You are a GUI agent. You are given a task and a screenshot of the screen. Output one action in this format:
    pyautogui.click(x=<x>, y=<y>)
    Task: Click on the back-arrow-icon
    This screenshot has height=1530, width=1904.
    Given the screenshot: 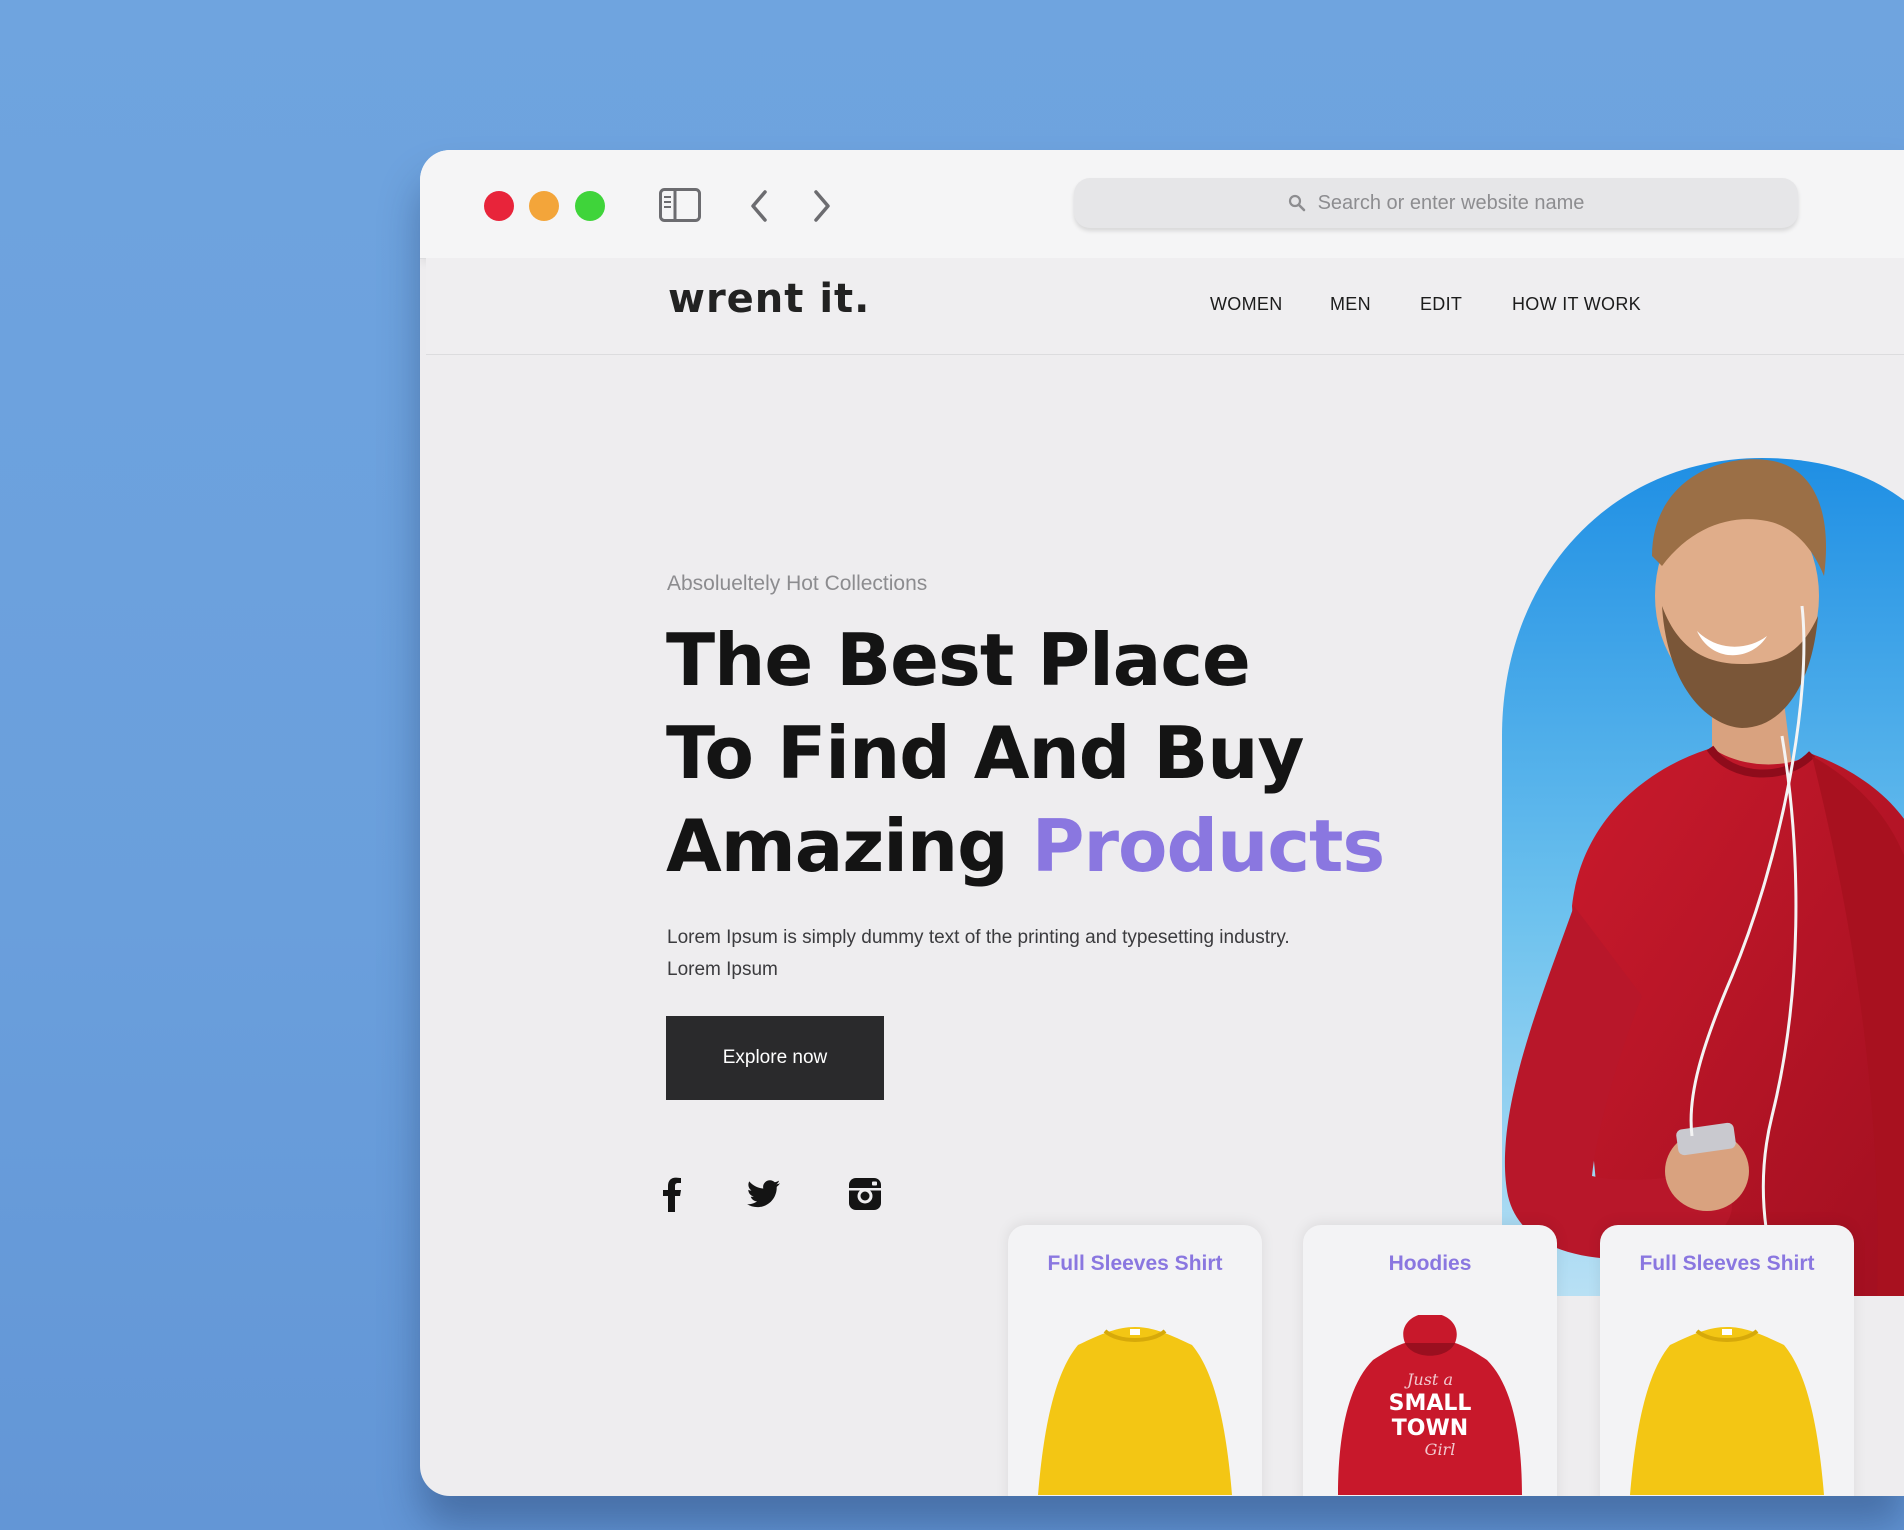 What is the action you would take?
    pyautogui.click(x=760, y=206)
    